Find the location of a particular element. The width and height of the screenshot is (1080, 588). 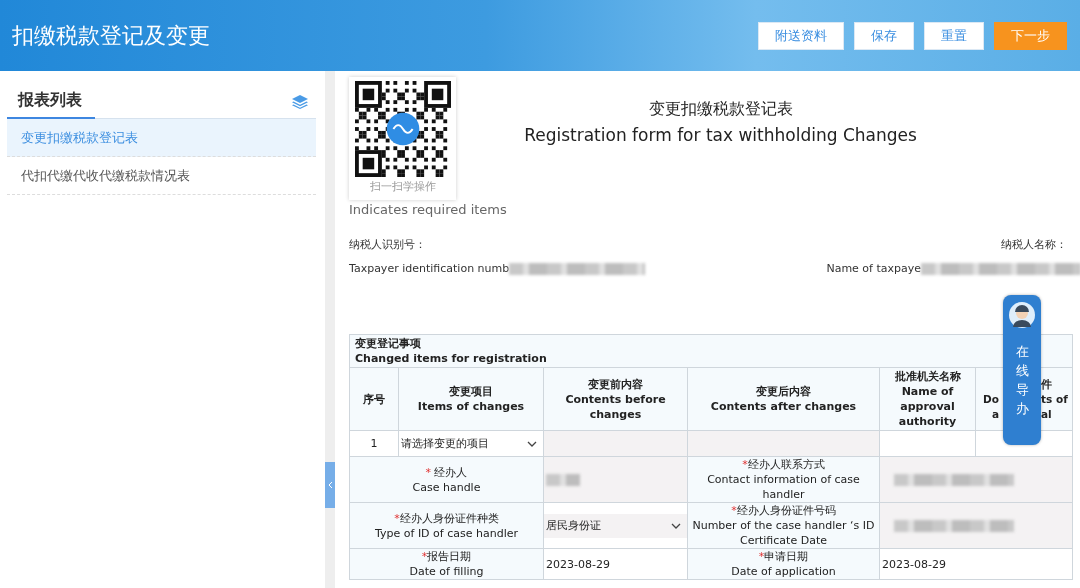

online-guide-button: 在线导办 is located at coordinates (1022, 370).